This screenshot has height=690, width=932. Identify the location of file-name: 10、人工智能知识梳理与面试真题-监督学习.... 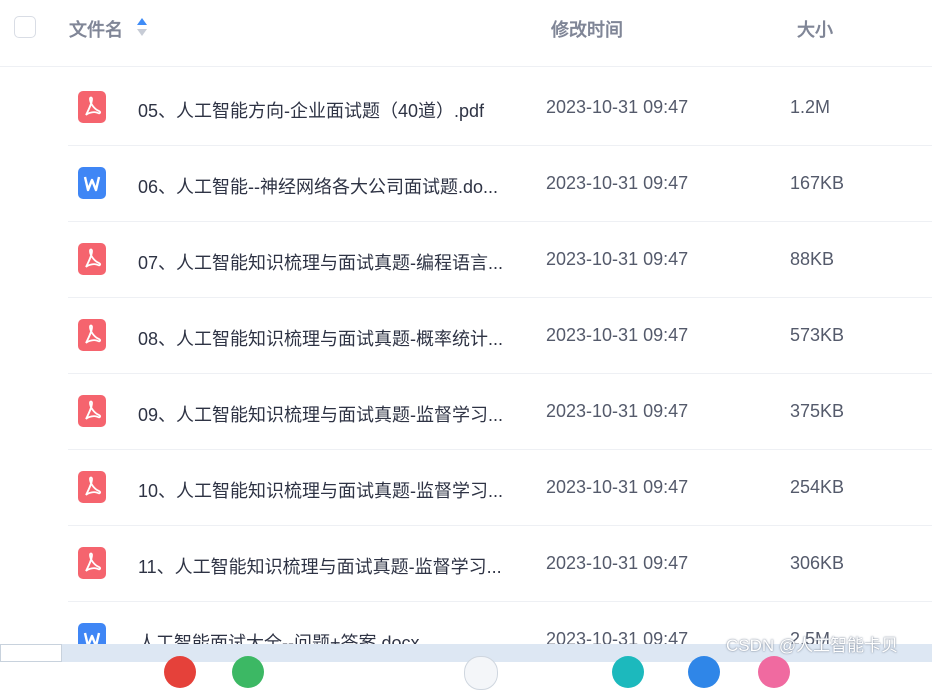
(325, 490).